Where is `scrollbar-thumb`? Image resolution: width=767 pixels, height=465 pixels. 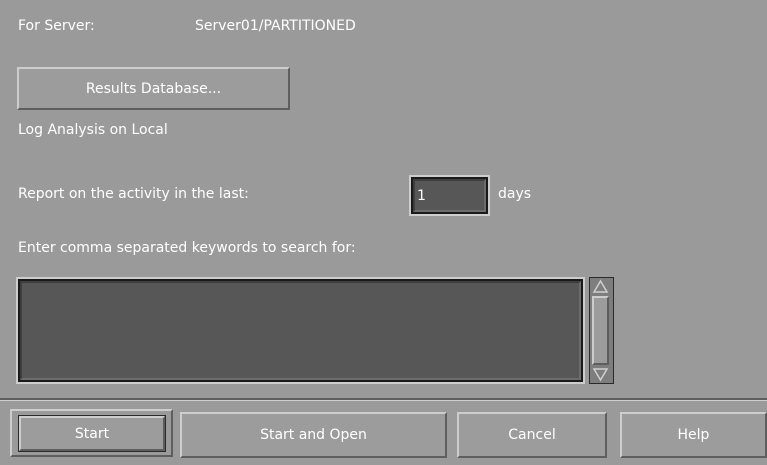
scrollbar-thumb is located at coordinates (600, 330).